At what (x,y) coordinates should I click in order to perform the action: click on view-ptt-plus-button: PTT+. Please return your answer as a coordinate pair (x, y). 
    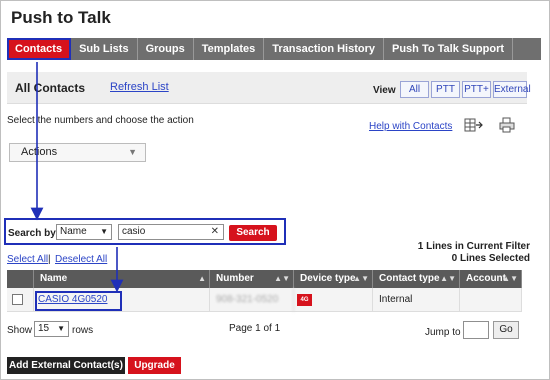
    Looking at the image, I should click on (476, 89).